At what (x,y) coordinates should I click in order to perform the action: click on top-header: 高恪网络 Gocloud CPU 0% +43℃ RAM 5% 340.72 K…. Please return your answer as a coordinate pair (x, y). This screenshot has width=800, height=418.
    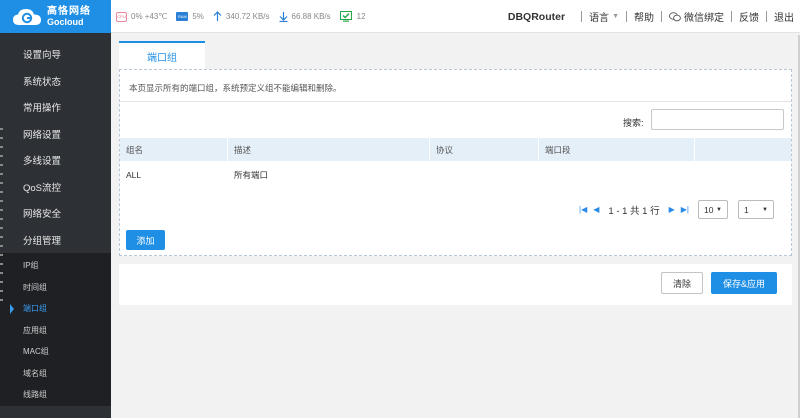
    Looking at the image, I should click on (400, 16).